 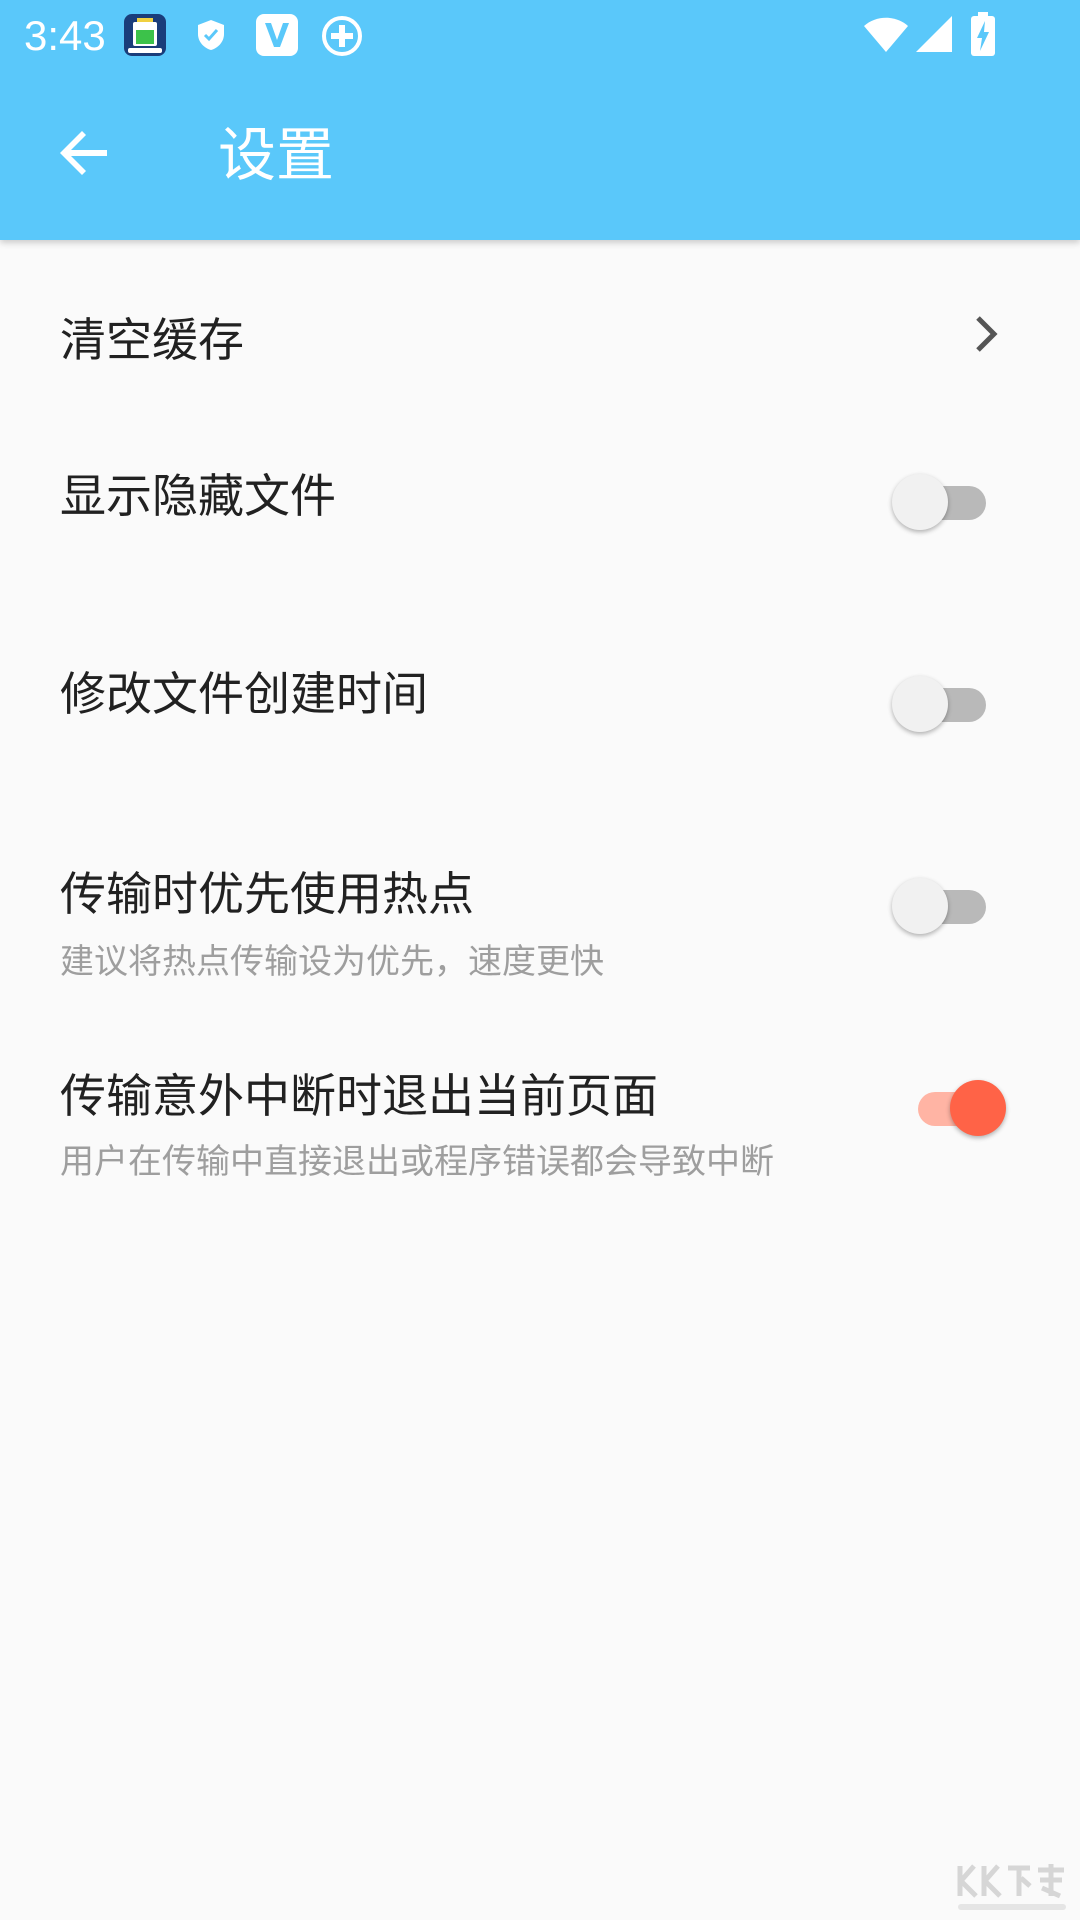 What do you see at coordinates (277, 37) in the screenshot?
I see `v-app-icon` at bounding box center [277, 37].